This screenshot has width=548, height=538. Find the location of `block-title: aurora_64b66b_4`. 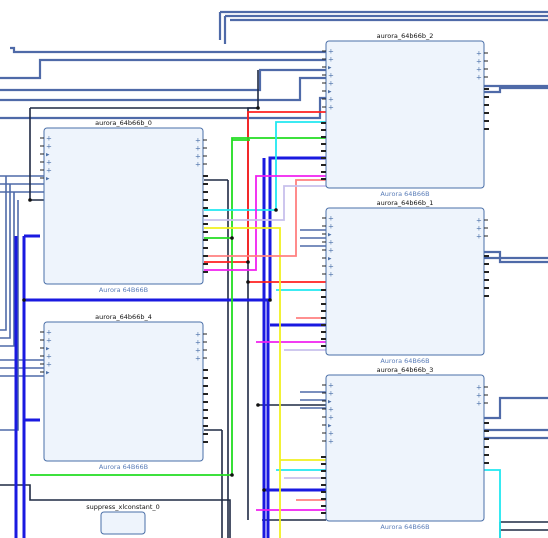

block-title: aurora_64b66b_4 is located at coordinates (123, 317).